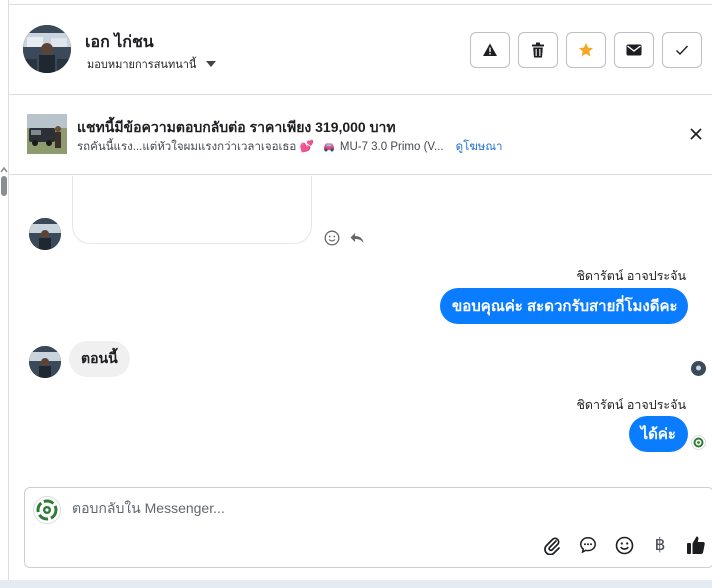  Describe the element at coordinates (696, 134) in the screenshot. I see `close-icon` at that location.